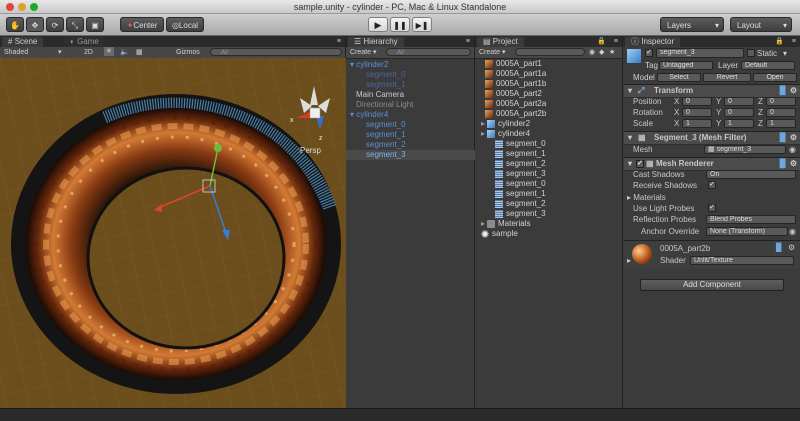 This screenshot has width=800, height=421. What do you see at coordinates (34, 7) in the screenshot?
I see `zoom-window-button` at bounding box center [34, 7].